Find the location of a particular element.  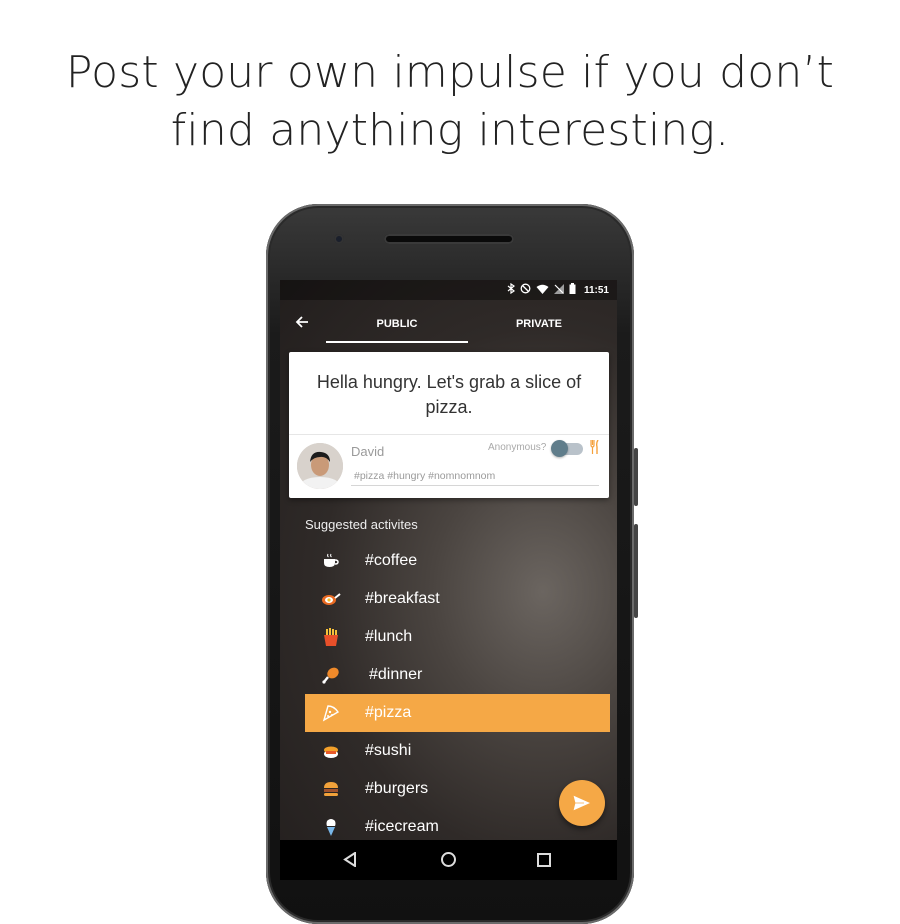

list-item-lunch: #lunch is located at coordinates (457, 637).